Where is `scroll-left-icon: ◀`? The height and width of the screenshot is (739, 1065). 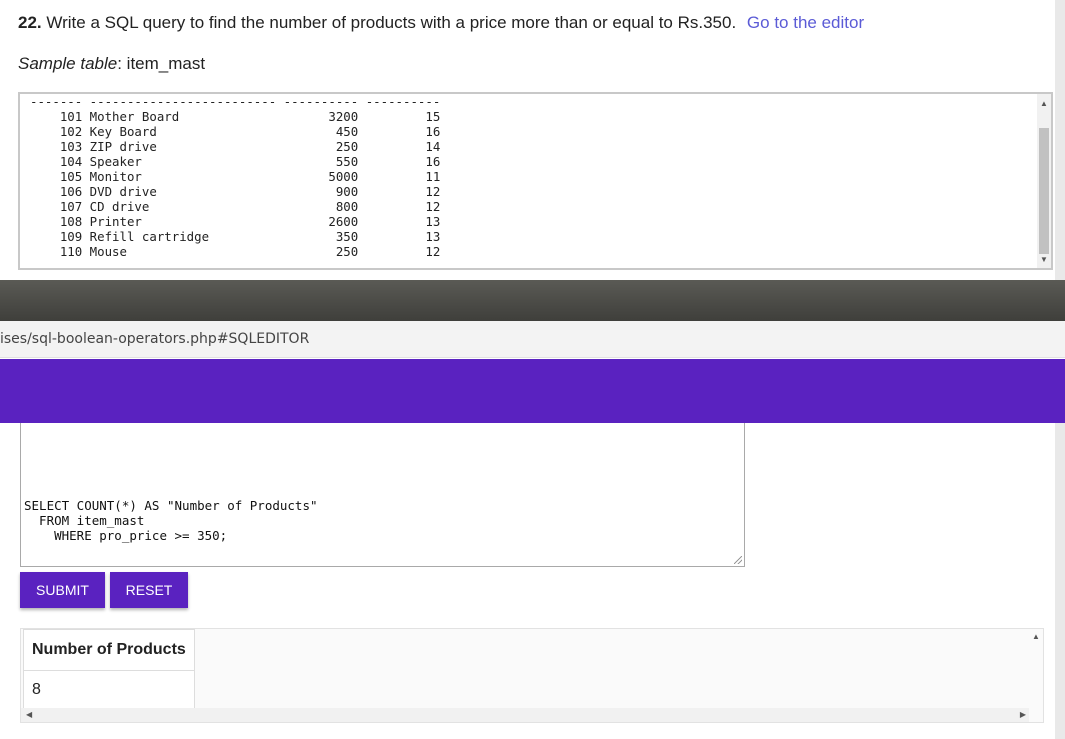 scroll-left-icon: ◀ is located at coordinates (29, 715).